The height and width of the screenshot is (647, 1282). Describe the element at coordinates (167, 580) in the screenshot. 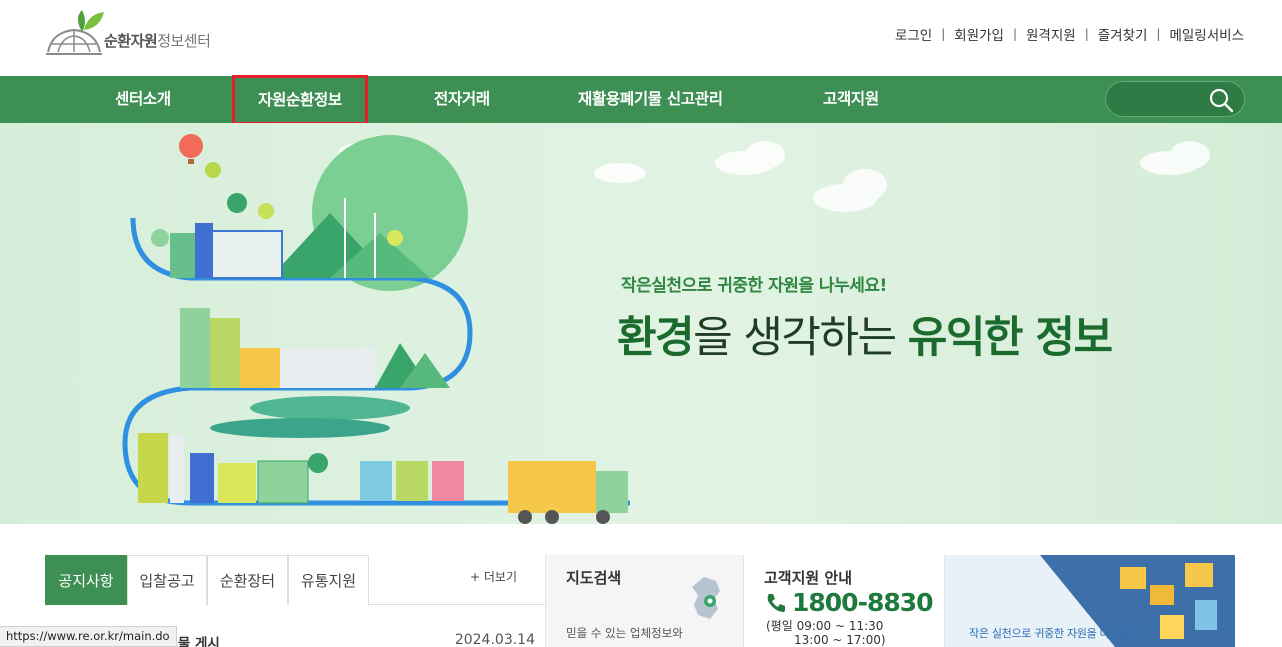

I see `tab-bid: 입찰공고` at that location.